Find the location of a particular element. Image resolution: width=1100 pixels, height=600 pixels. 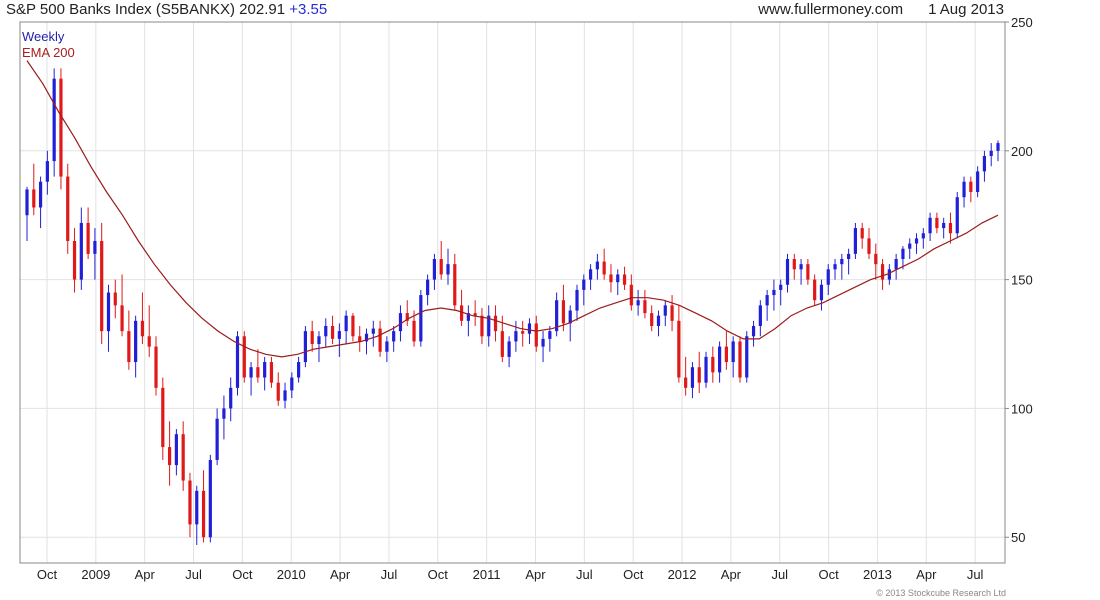

x-tick-label: 2009 is located at coordinates (95, 574).